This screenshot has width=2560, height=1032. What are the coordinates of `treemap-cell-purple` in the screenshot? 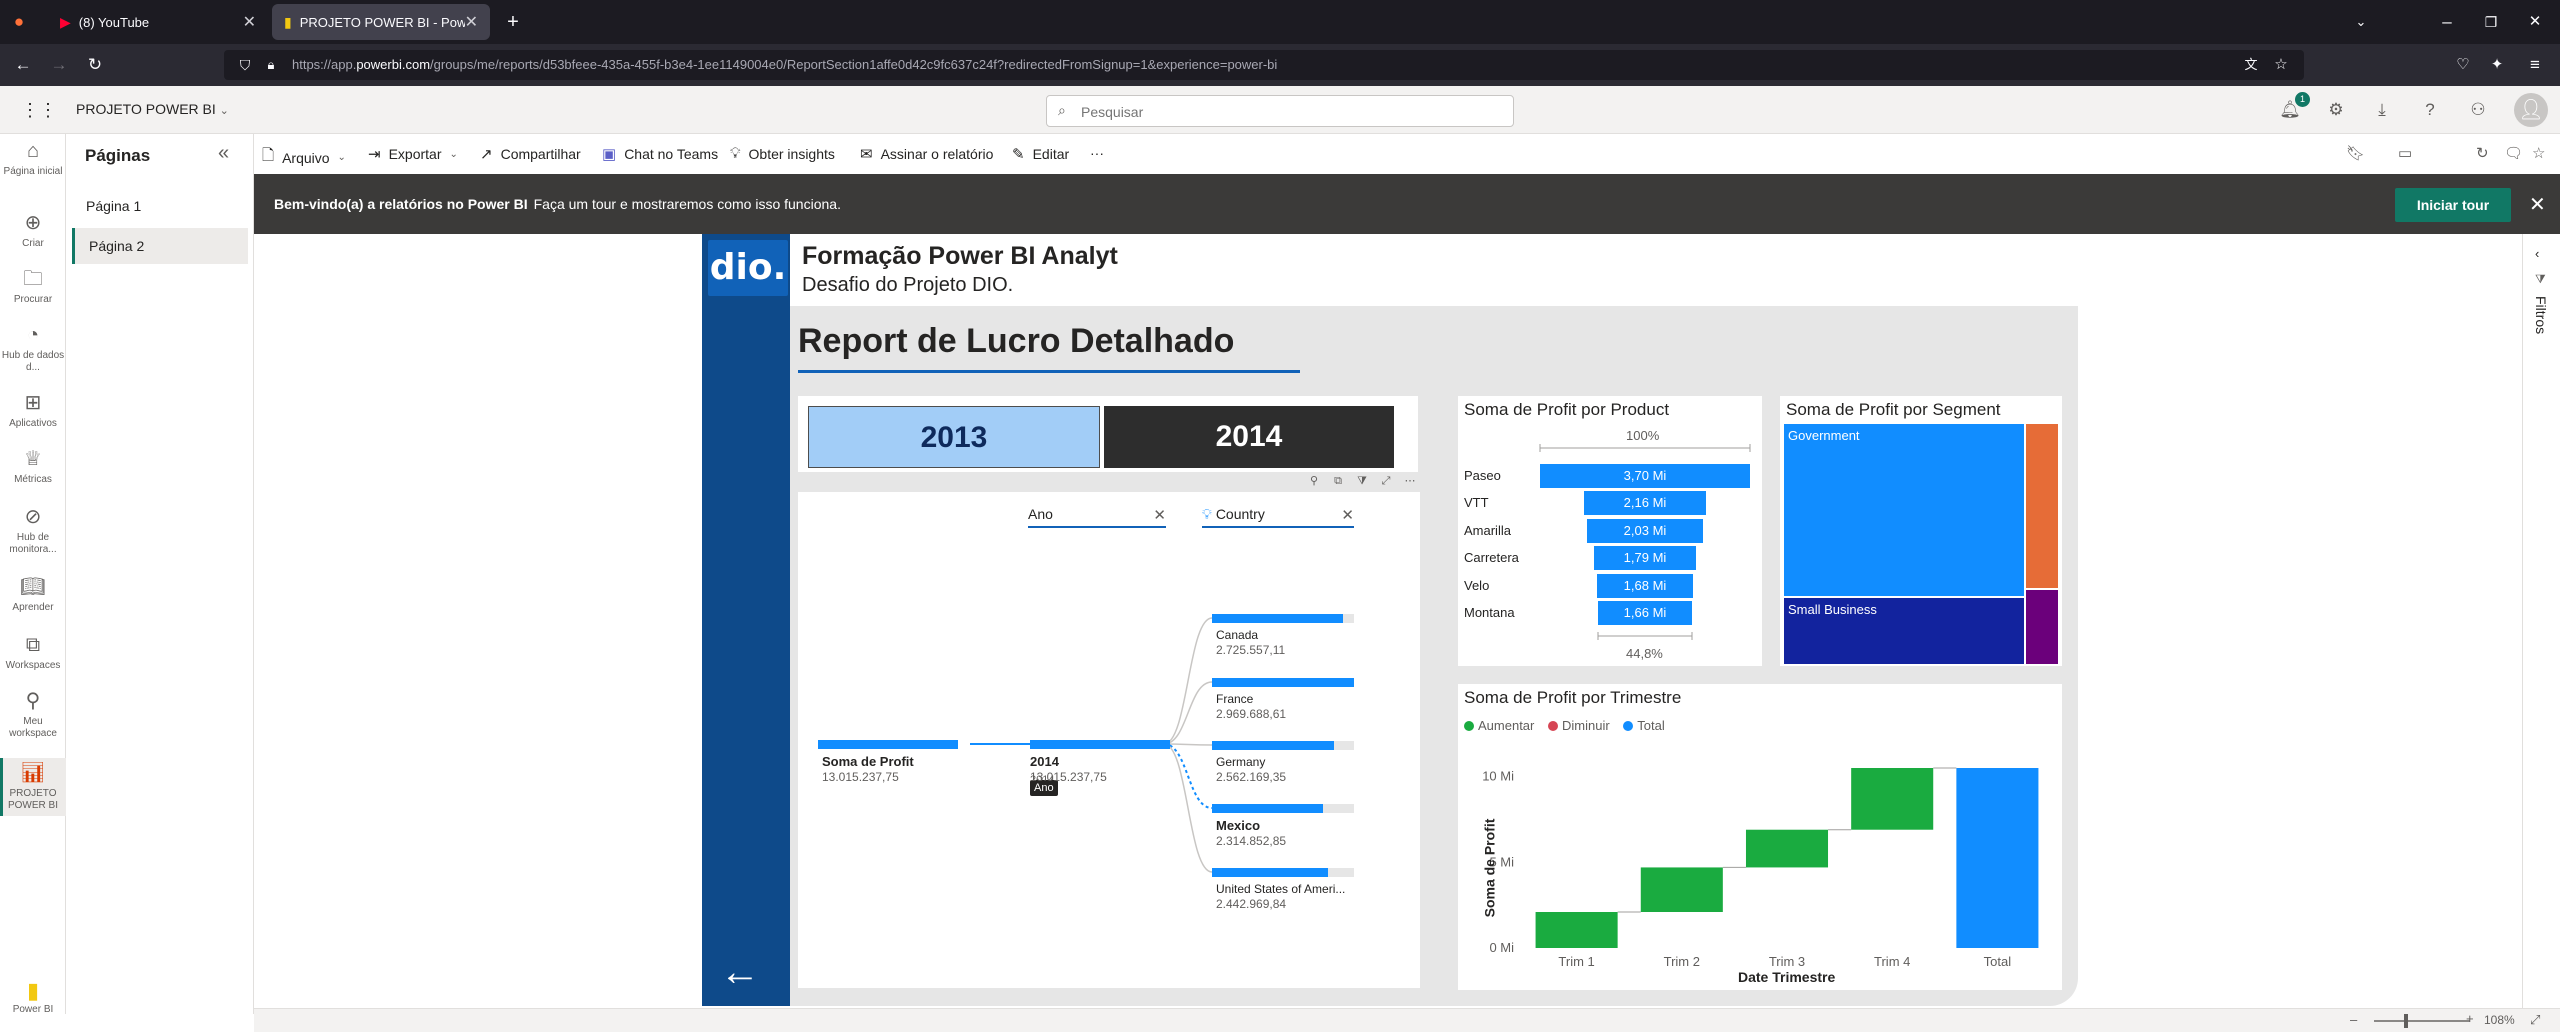 It's located at (2042, 627).